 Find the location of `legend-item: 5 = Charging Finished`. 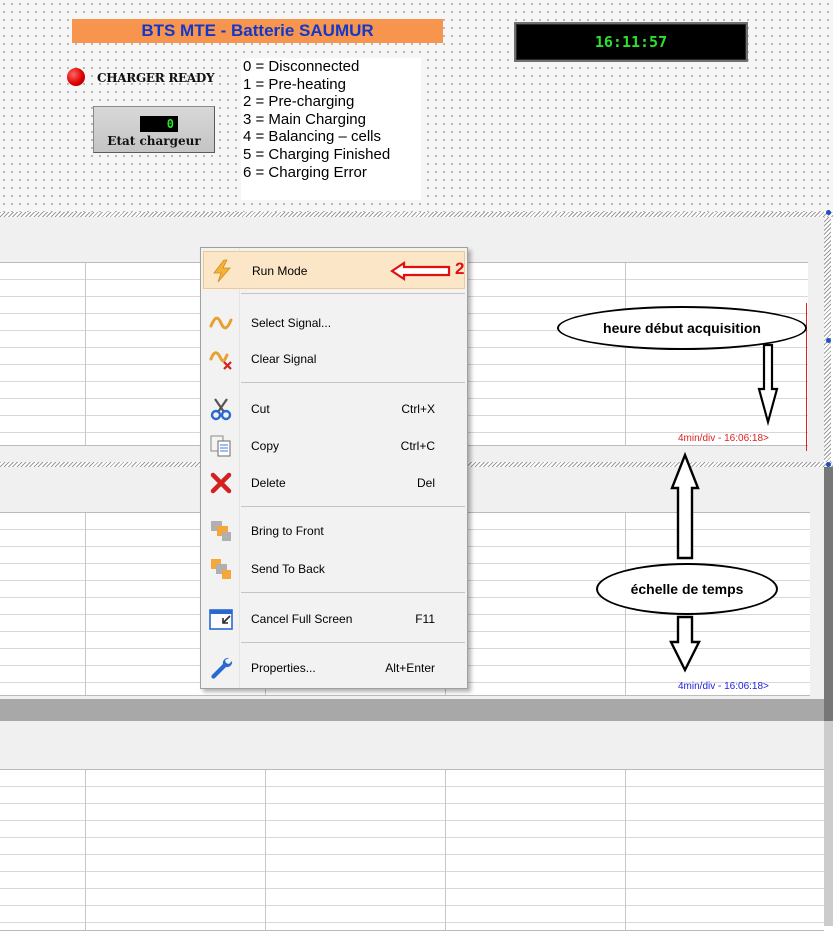

legend-item: 5 = Charging Finished is located at coordinates (317, 154).